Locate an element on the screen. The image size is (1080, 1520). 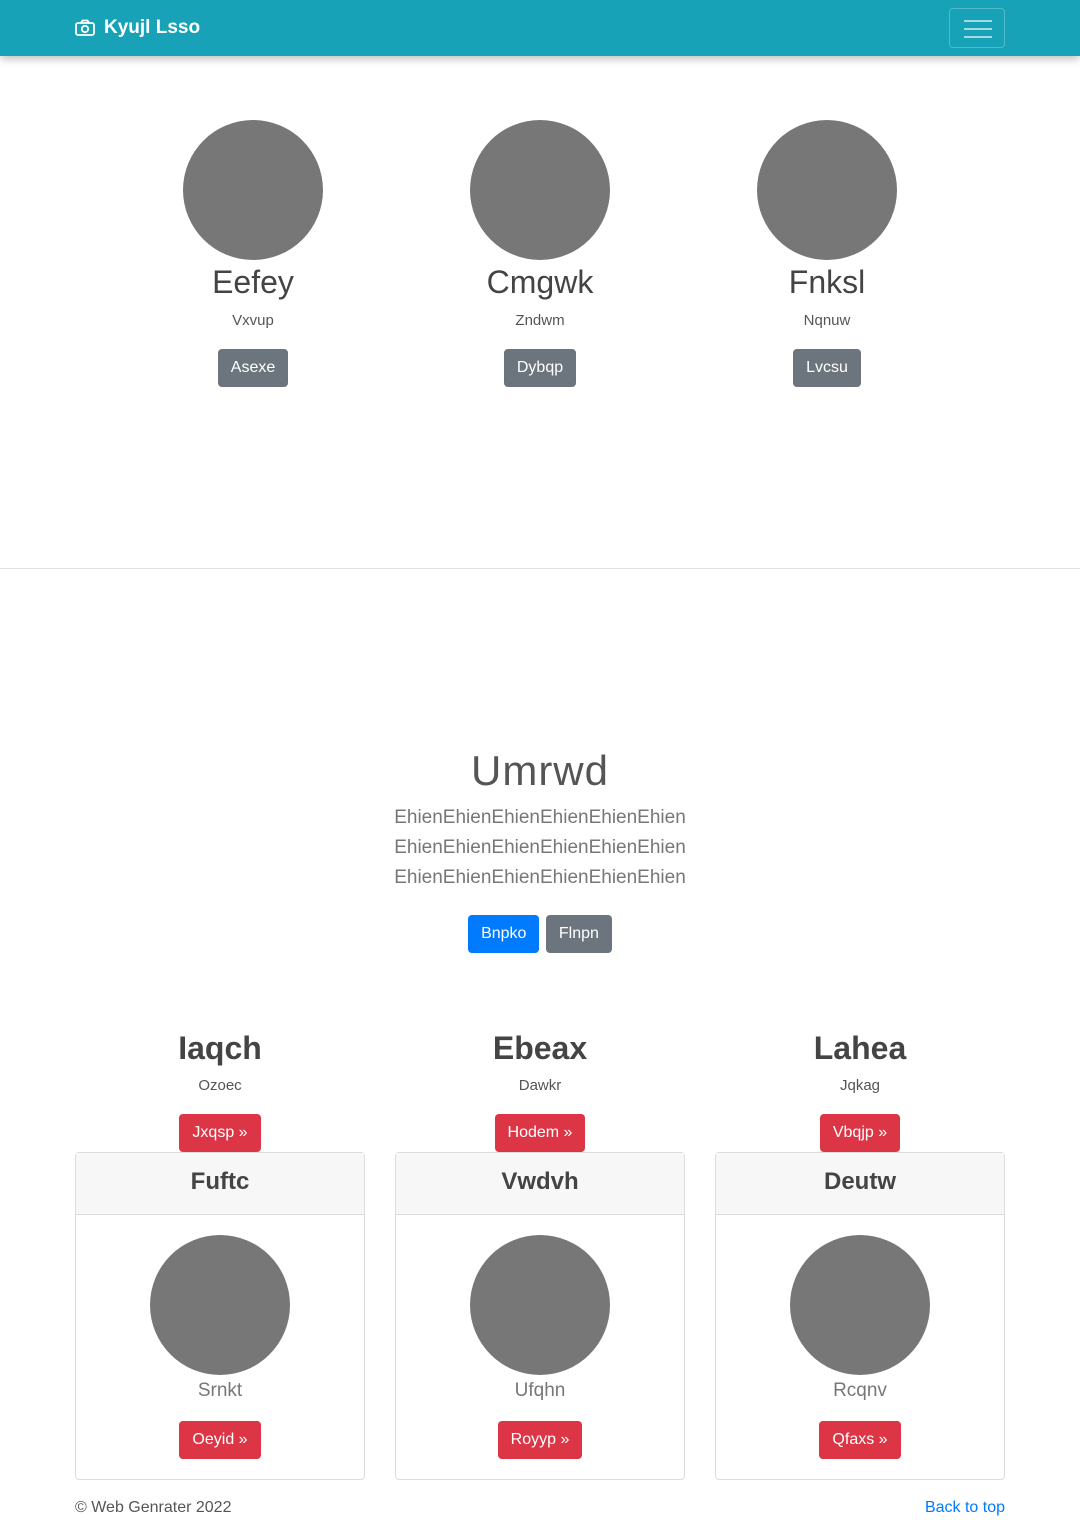
navbar: Kyujl Lsso is located at coordinates (540, 28).